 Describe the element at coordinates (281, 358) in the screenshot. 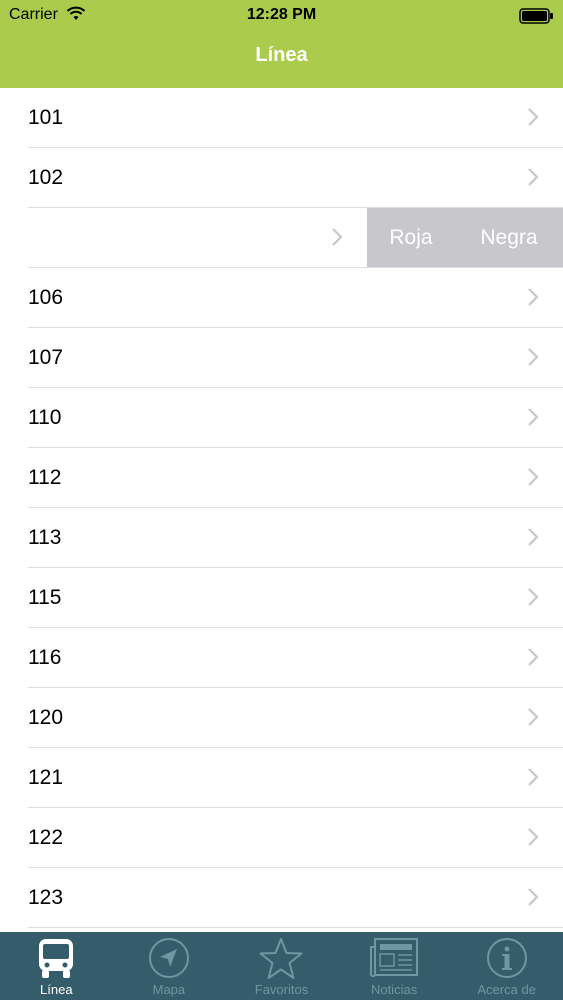

I see `line-row: 107` at that location.